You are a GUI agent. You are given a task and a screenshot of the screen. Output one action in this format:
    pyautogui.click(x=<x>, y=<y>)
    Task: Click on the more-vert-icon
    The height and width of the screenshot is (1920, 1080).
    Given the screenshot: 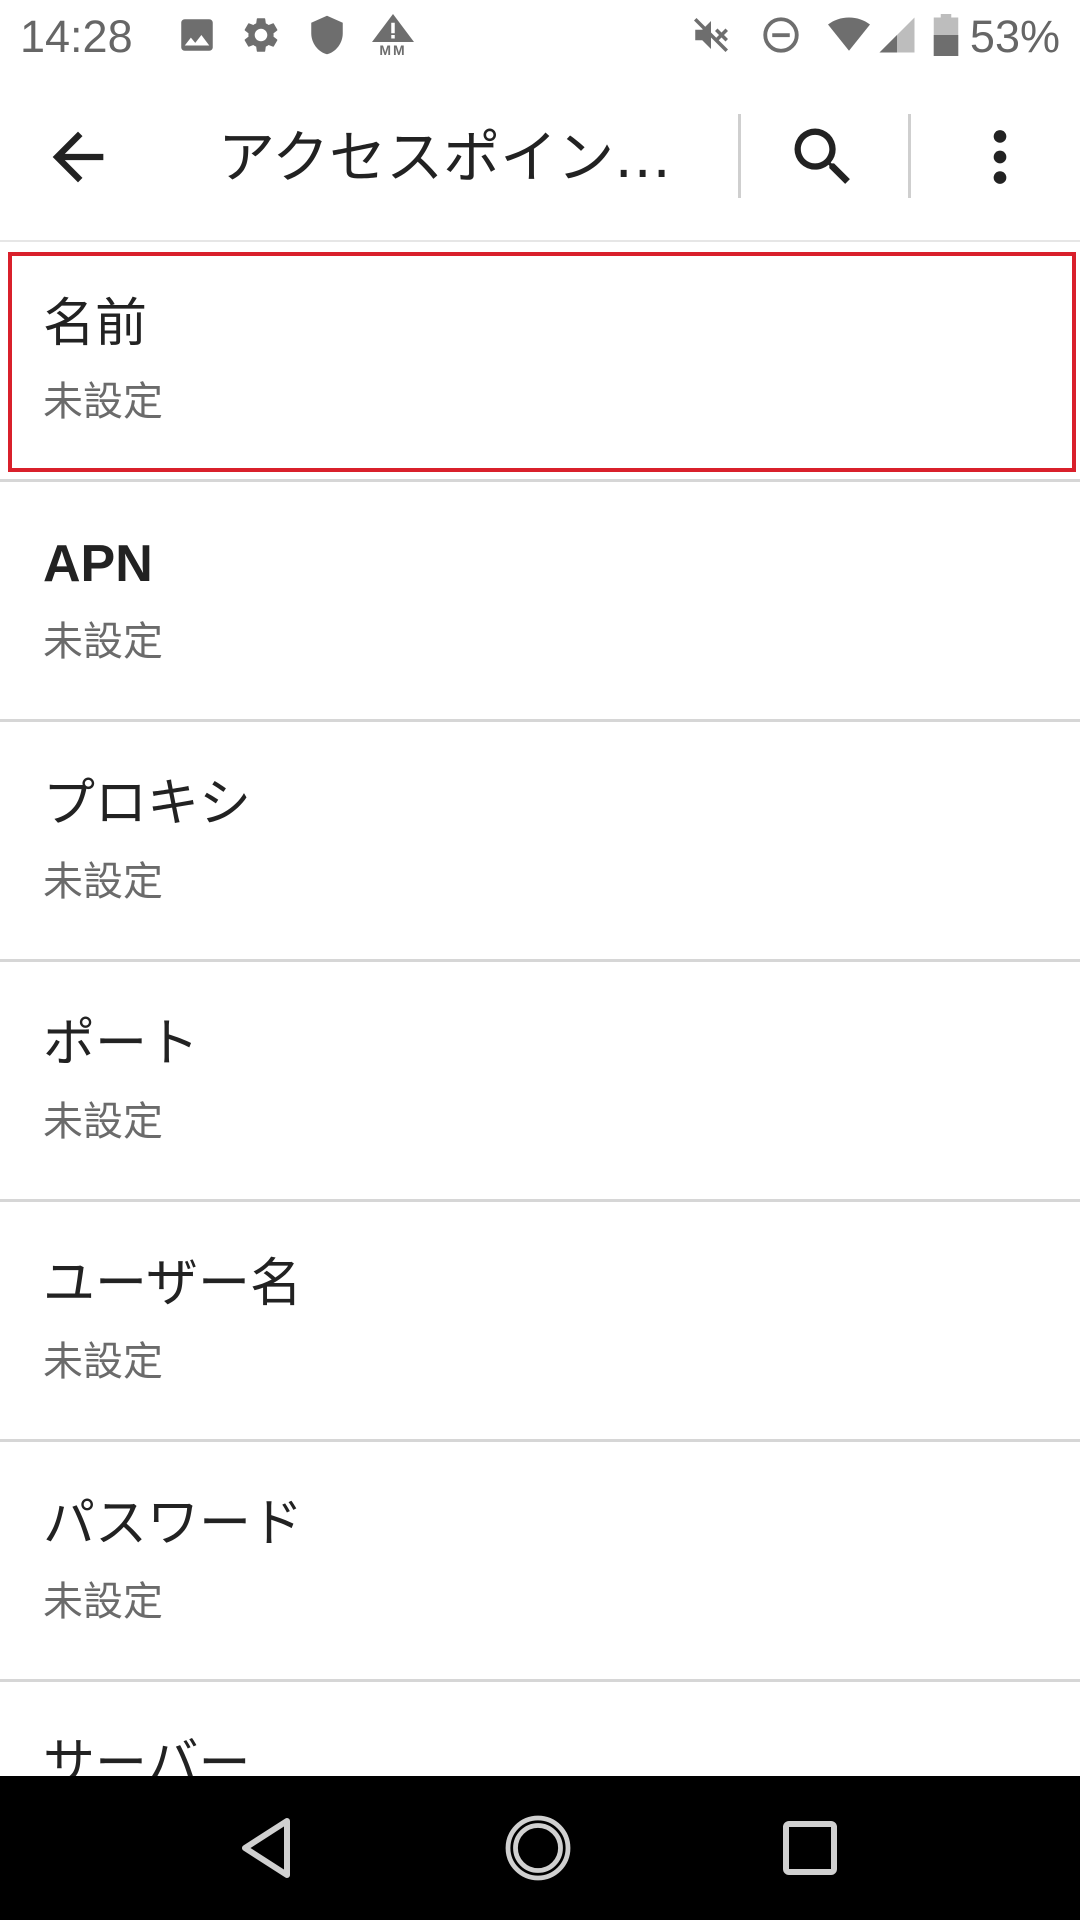 What is the action you would take?
    pyautogui.click(x=1000, y=157)
    